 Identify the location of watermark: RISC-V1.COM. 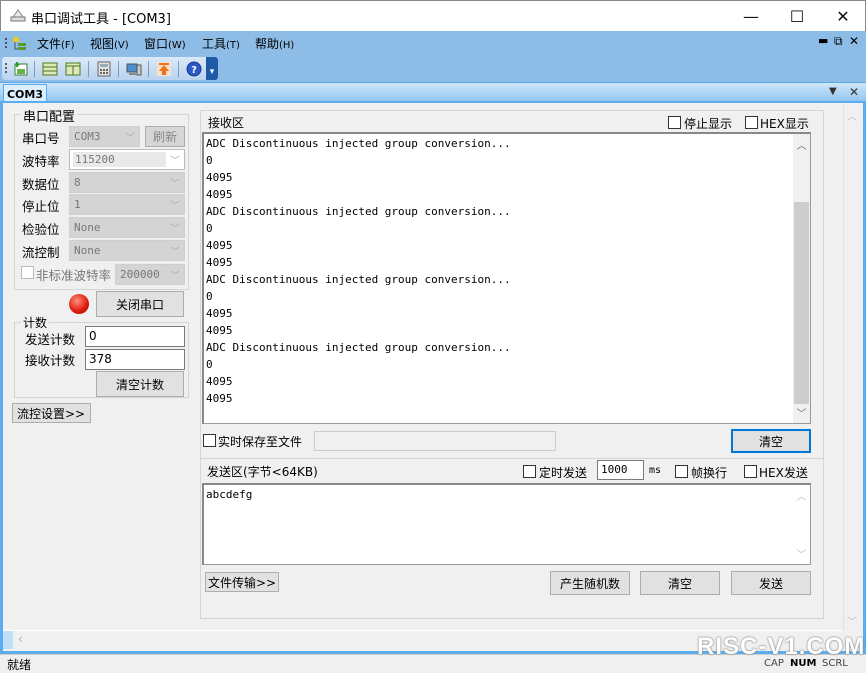
(781, 646).